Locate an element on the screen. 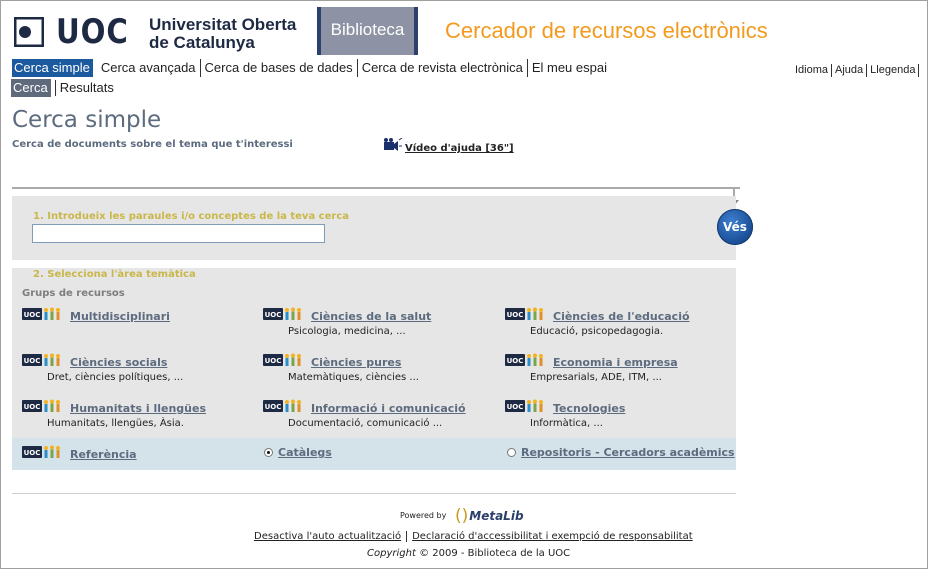 The width and height of the screenshot is (928, 569). subnav-resultats: Resultats is located at coordinates (87, 88).